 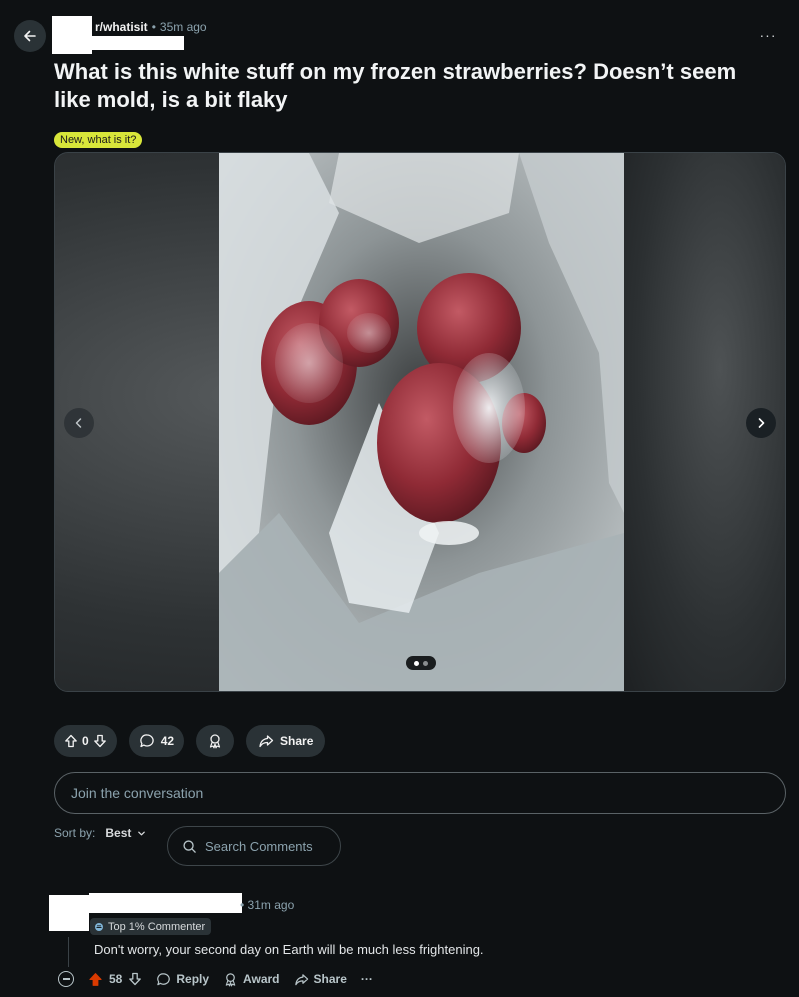 What do you see at coordinates (99, 926) in the screenshot?
I see `badge-icon` at bounding box center [99, 926].